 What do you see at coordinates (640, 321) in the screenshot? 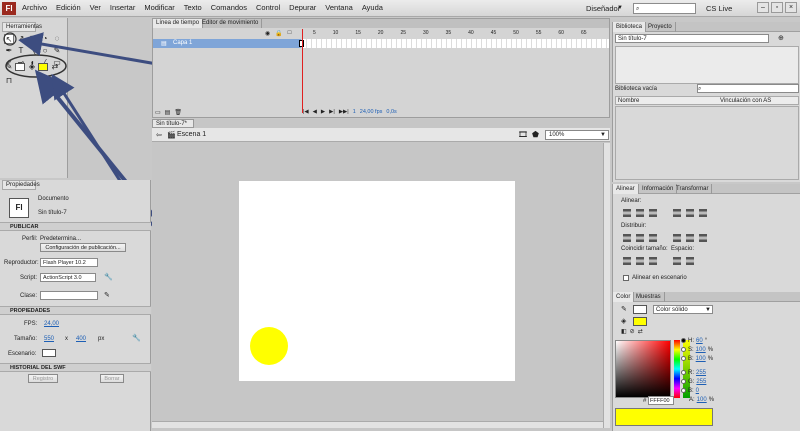
I see `fill-color-swatch` at bounding box center [640, 321].